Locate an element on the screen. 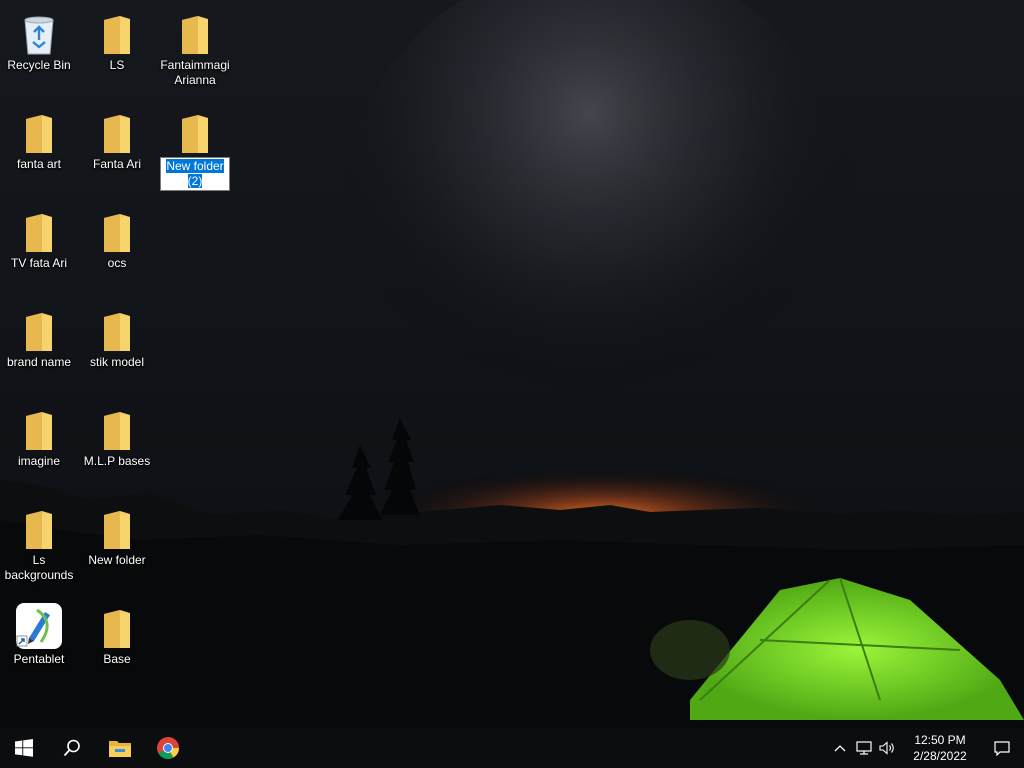  action-center-button is located at coordinates (1002, 748).